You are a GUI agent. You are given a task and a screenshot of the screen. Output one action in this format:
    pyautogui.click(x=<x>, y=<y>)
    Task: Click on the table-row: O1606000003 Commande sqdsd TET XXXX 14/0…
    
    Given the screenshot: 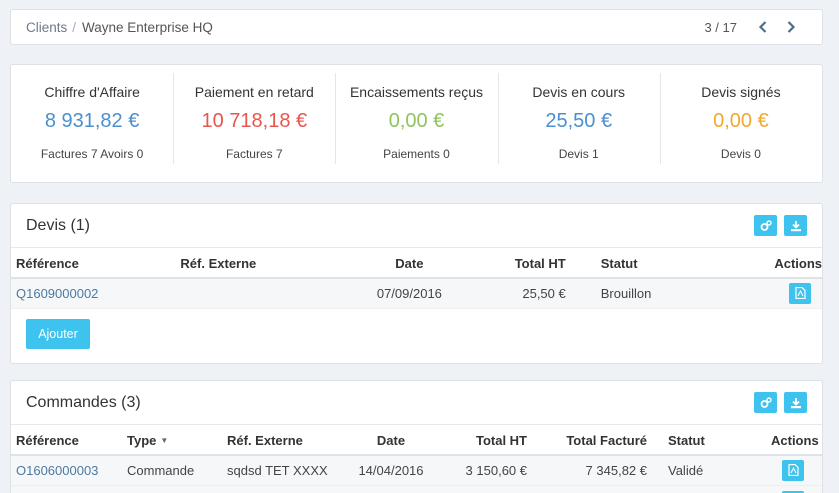 What is the action you would take?
    pyautogui.click(x=416, y=470)
    